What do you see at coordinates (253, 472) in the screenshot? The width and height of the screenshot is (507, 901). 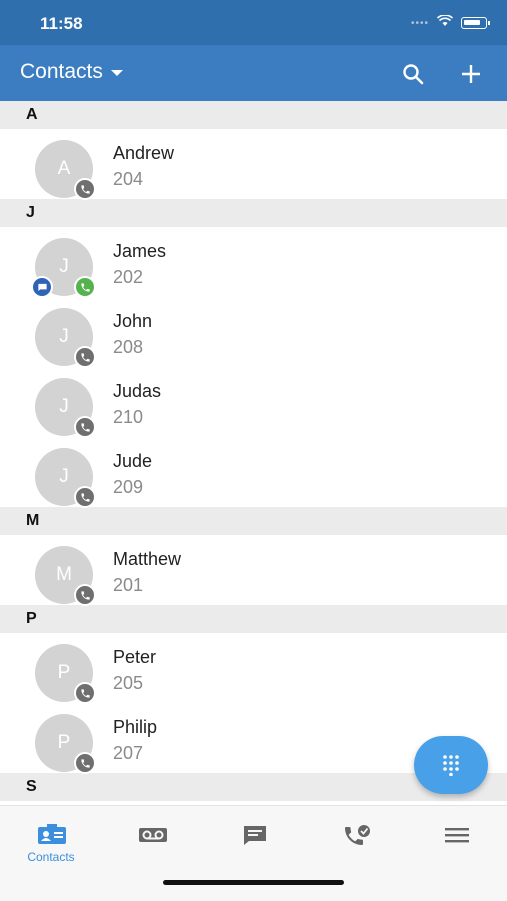 I see `contact-row-jude: J Jude 209` at bounding box center [253, 472].